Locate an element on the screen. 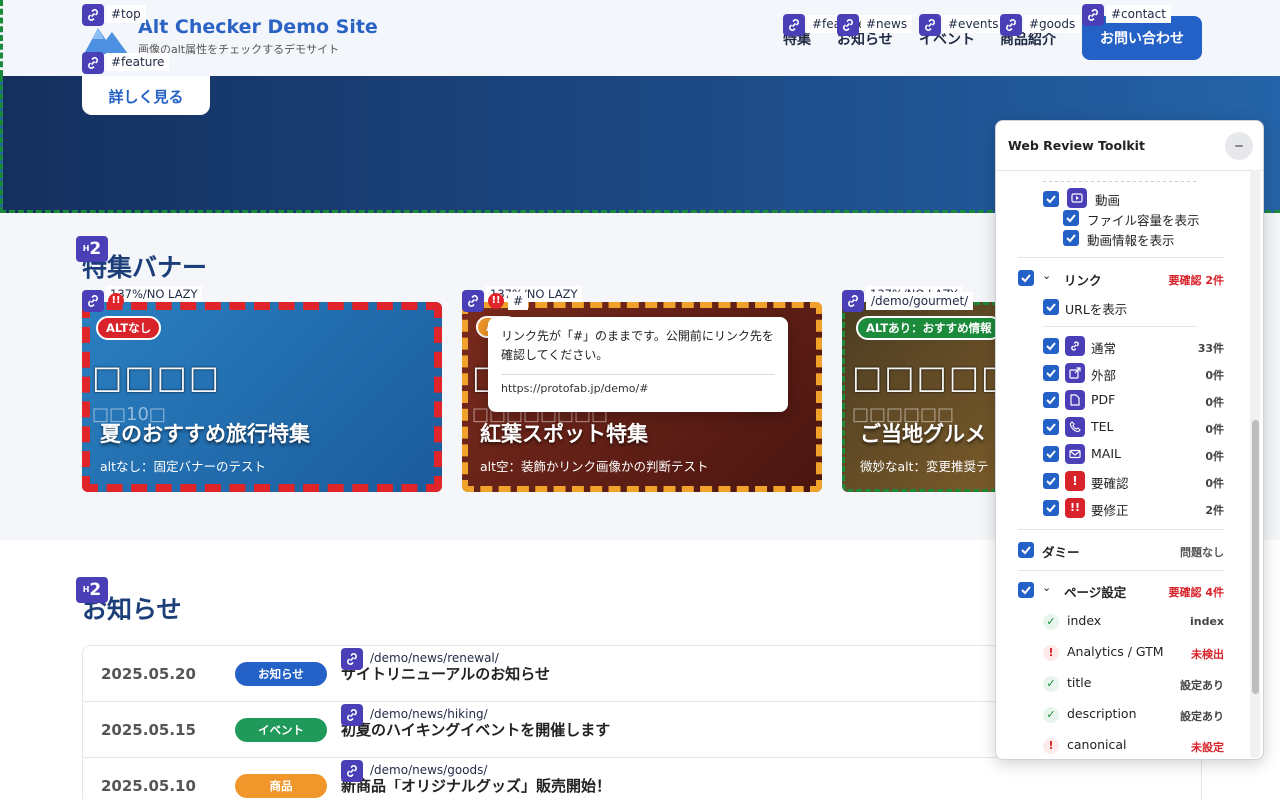 Image resolution: width=1280 pixels, height=800 pixels. banner-title: 夏のおすすめ旅行特集 is located at coordinates (205, 434).